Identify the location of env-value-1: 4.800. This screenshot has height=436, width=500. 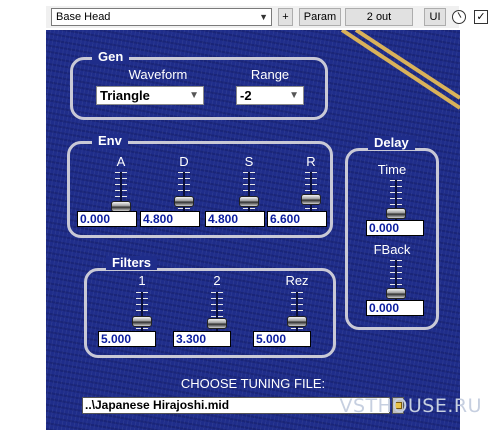
(170, 219).